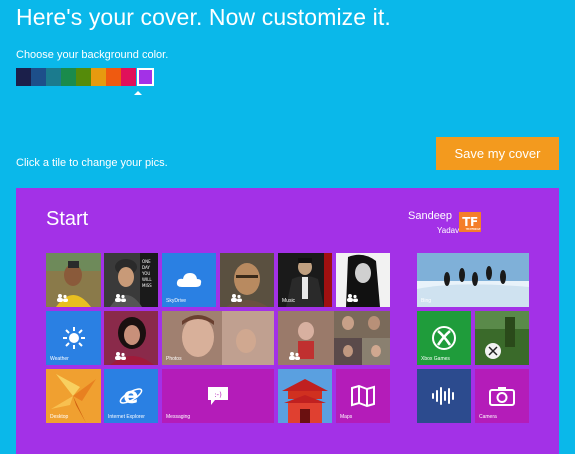 This screenshot has width=575, height=454. Describe the element at coordinates (426, 301) in the screenshot. I see `tile-bing-label: Bing` at that location.